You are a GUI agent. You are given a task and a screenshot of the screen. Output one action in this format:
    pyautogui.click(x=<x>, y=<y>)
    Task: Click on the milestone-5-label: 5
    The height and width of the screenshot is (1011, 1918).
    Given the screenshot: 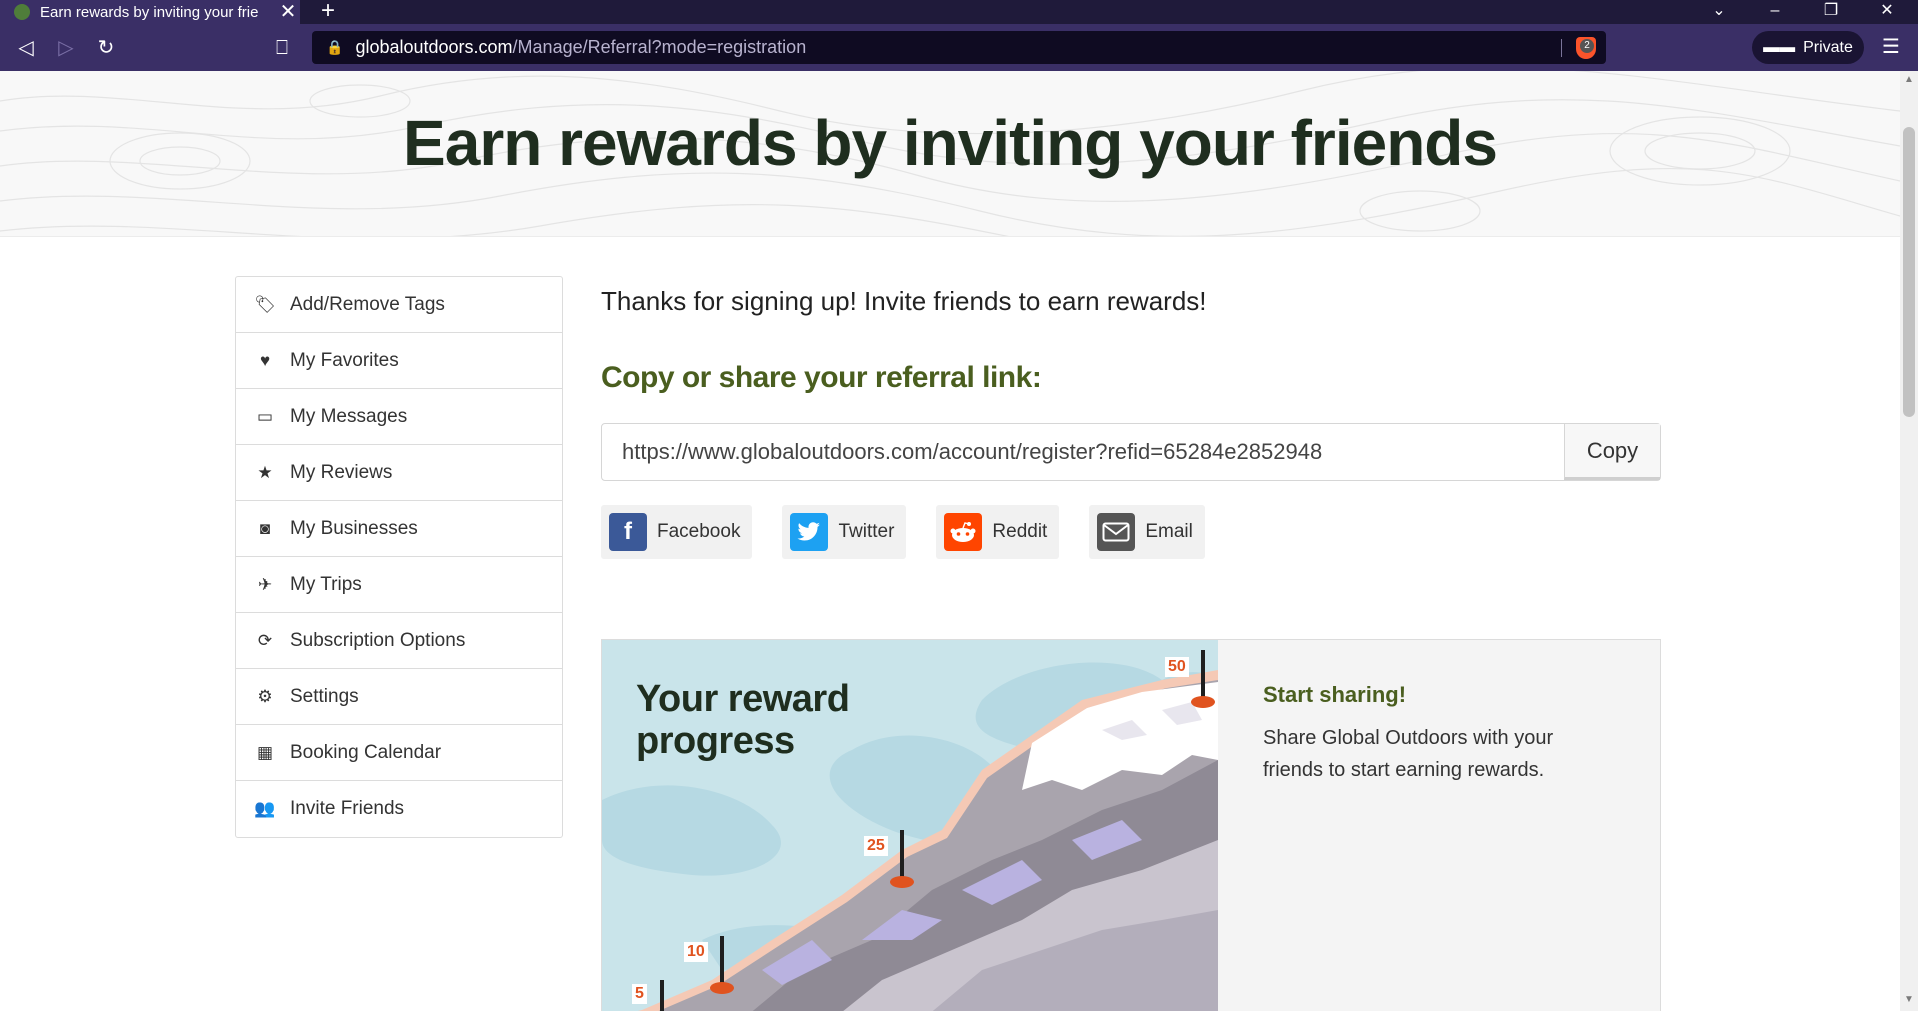 What is the action you would take?
    pyautogui.click(x=639, y=994)
    